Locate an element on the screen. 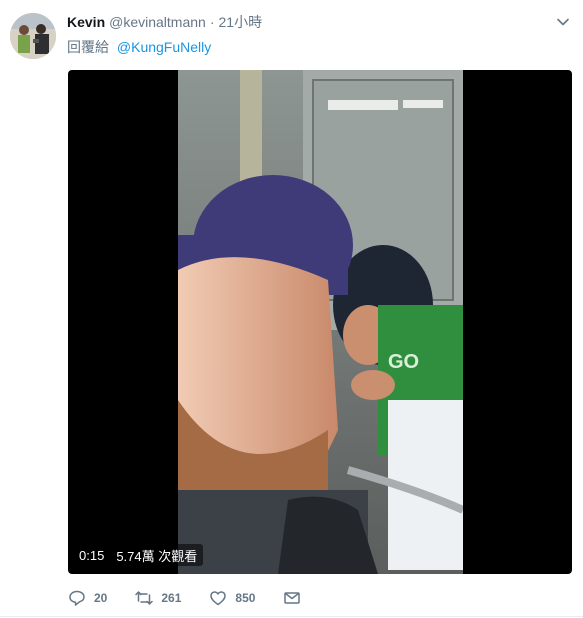  tweet-actions: 20 261 850 is located at coordinates (202, 598).